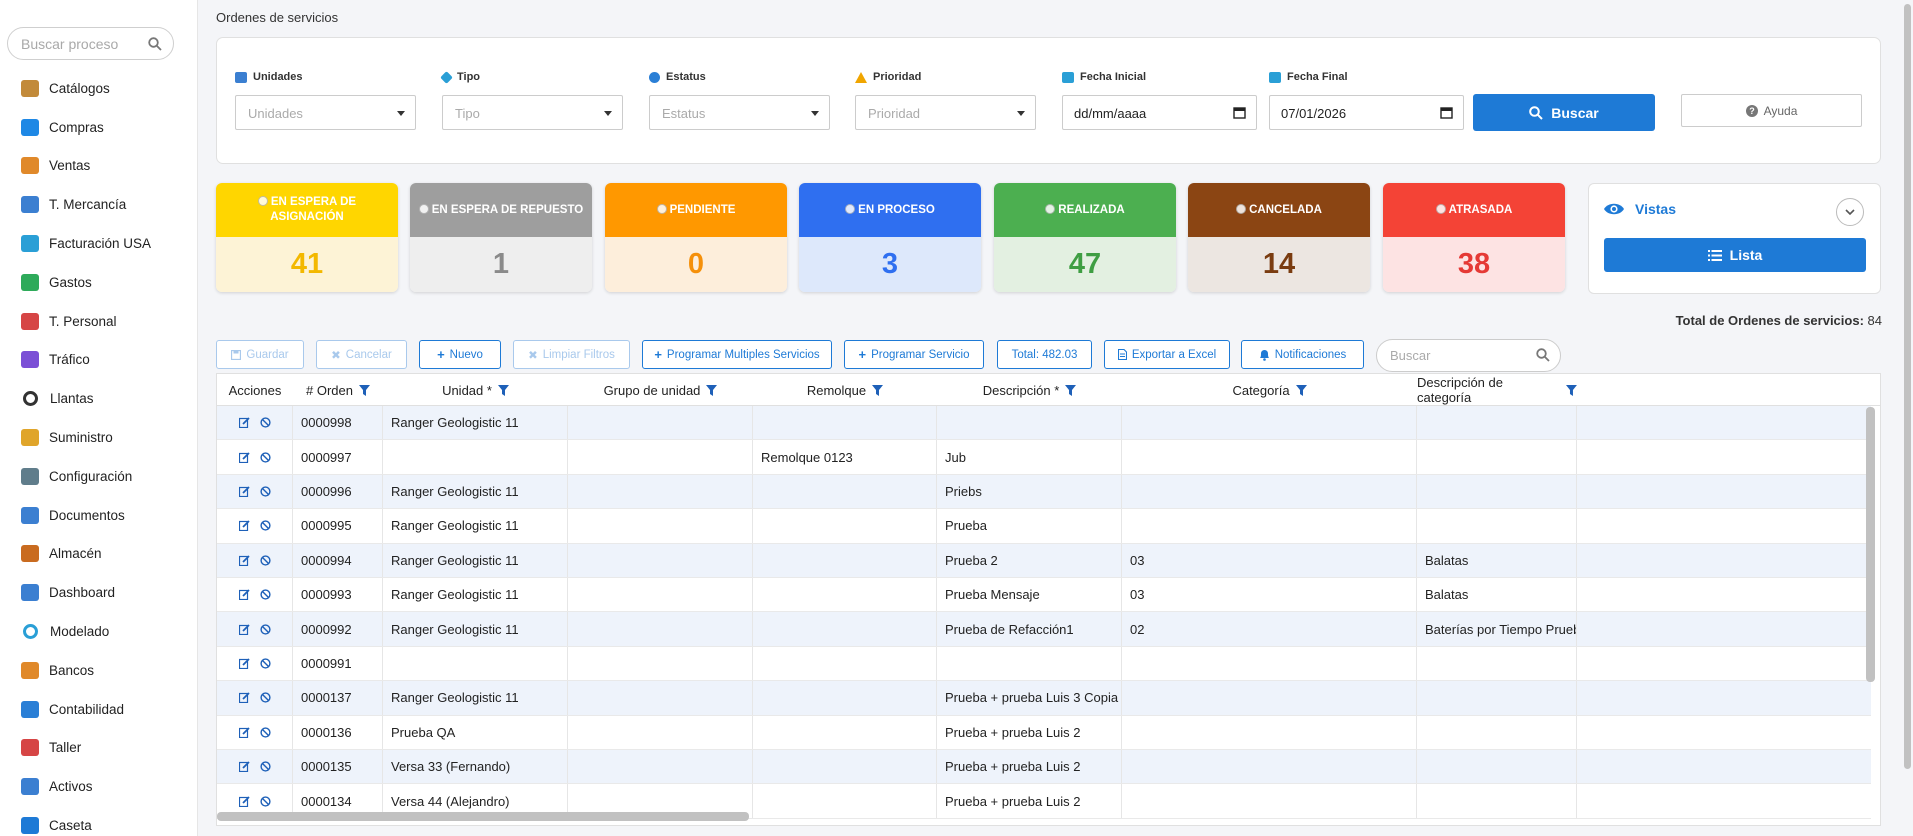 The width and height of the screenshot is (1913, 836). What do you see at coordinates (1497, 595) in the screenshot?
I see `cell-descripción-de-categoría: Balatas` at bounding box center [1497, 595].